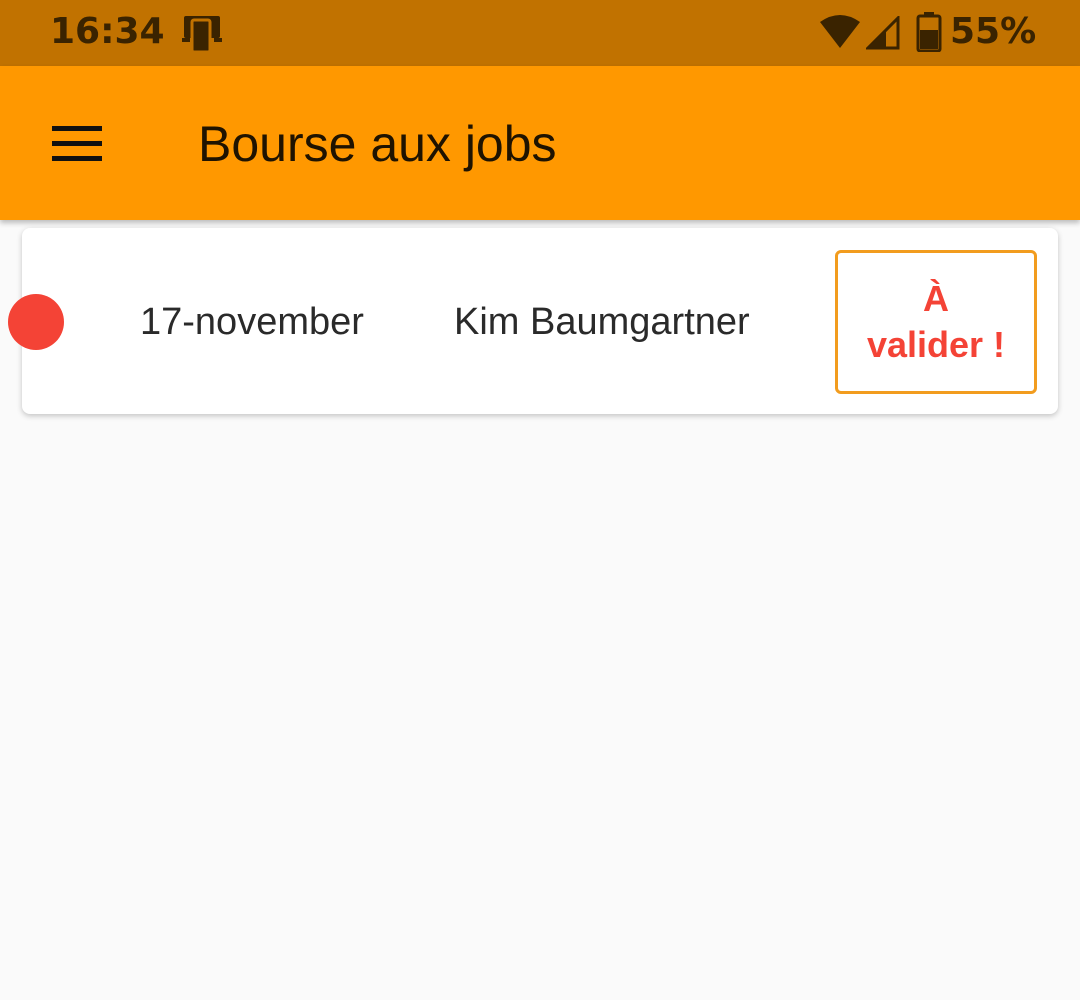 Image resolution: width=1080 pixels, height=1000 pixels. I want to click on battery-percentage: 55%, so click(993, 31).